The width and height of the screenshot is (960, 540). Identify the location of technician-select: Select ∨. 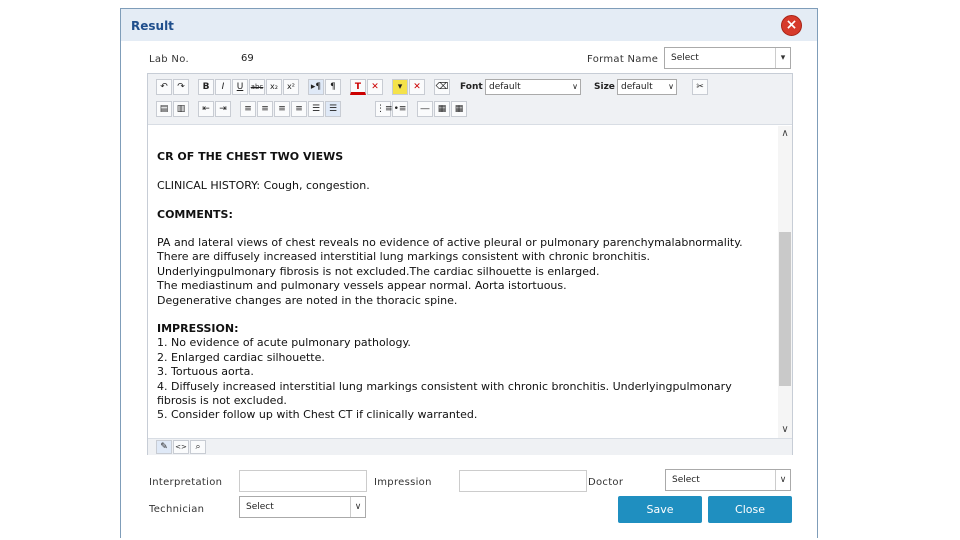
(302, 507).